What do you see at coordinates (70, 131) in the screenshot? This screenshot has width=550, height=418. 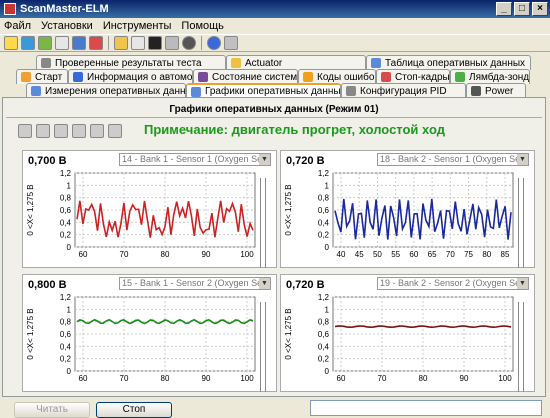 I see `panel-toolbar` at bounding box center [70, 131].